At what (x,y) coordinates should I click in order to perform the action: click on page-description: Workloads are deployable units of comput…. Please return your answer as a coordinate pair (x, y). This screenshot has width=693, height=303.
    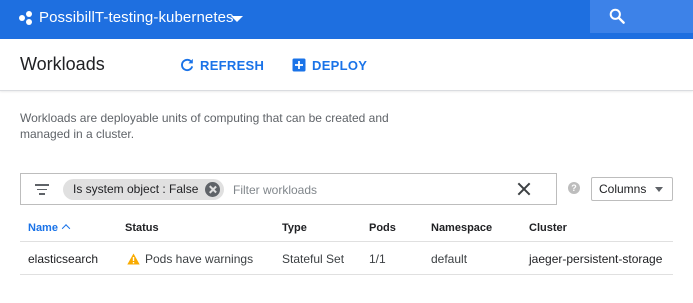
    Looking at the image, I should click on (204, 126).